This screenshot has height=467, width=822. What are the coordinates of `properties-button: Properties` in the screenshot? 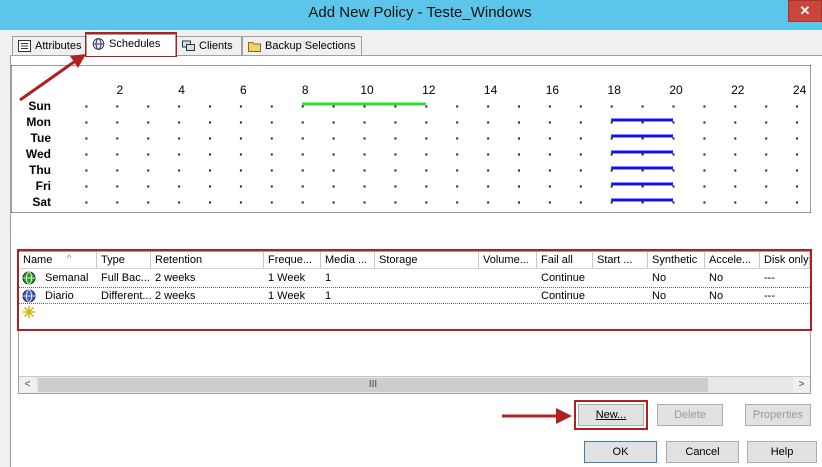 It's located at (778, 415).